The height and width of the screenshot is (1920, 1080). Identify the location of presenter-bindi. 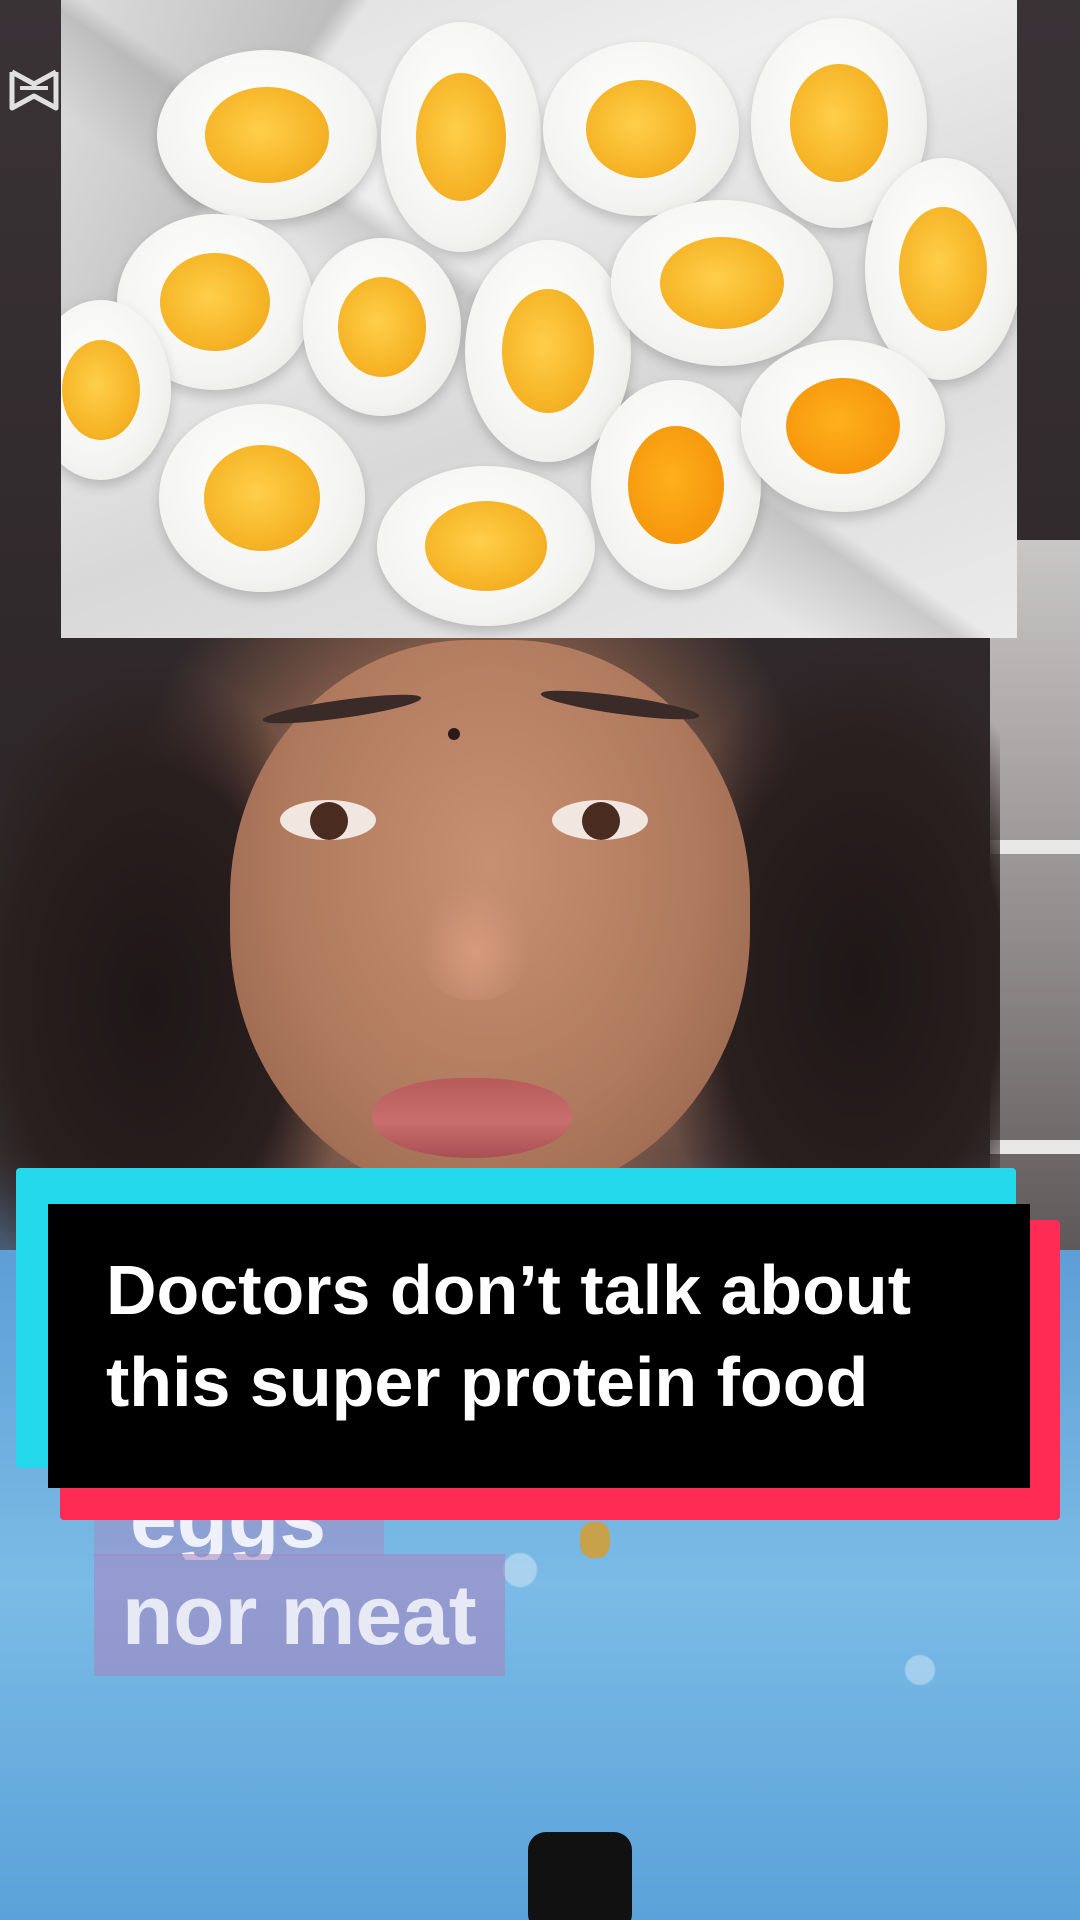
(454, 734).